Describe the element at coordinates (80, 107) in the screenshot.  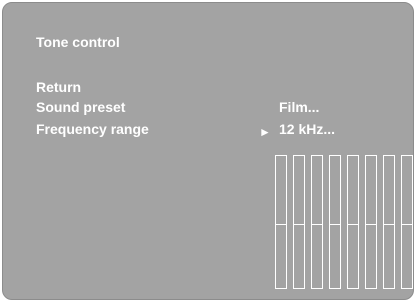
I see `menu-item-sound-preset: Sound preset` at that location.